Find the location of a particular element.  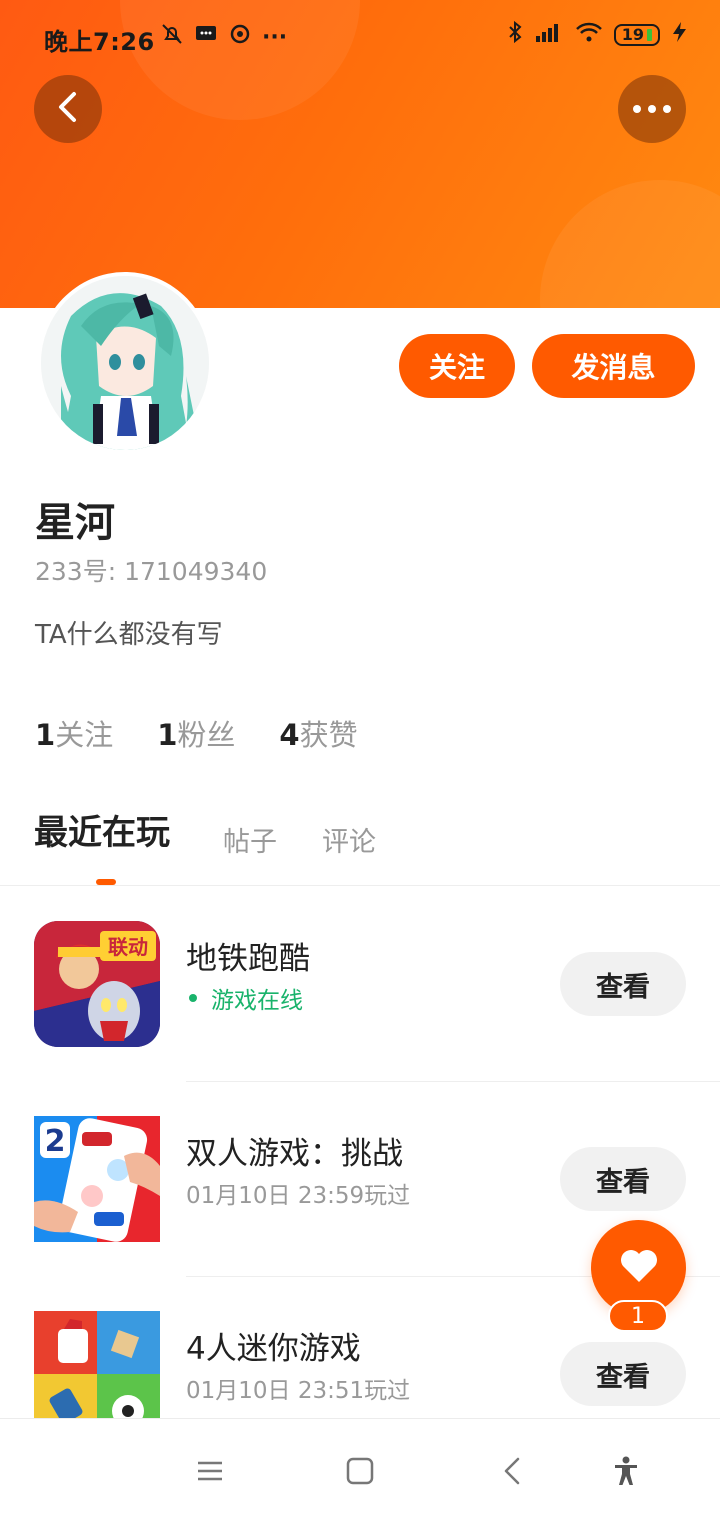

back-arrow-icon is located at coordinates (512, 1473).